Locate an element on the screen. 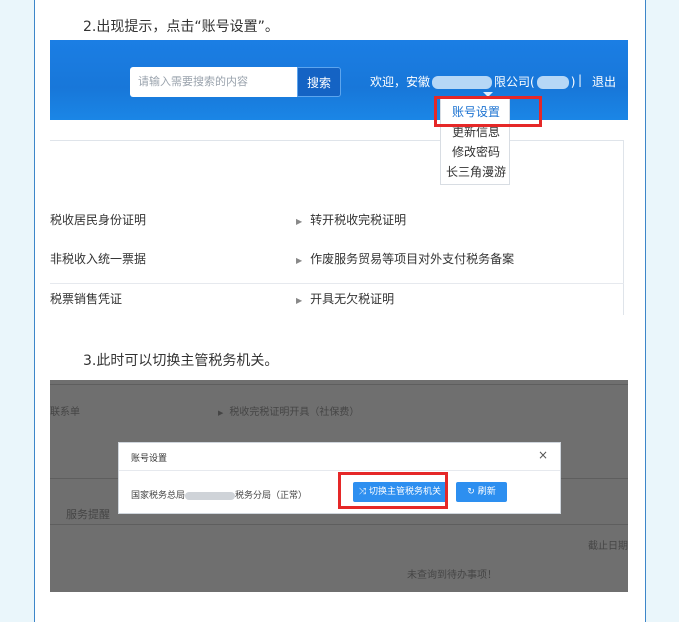 The height and width of the screenshot is (622, 679). service-link-left-2: 非税收入统一票据 is located at coordinates (98, 258).